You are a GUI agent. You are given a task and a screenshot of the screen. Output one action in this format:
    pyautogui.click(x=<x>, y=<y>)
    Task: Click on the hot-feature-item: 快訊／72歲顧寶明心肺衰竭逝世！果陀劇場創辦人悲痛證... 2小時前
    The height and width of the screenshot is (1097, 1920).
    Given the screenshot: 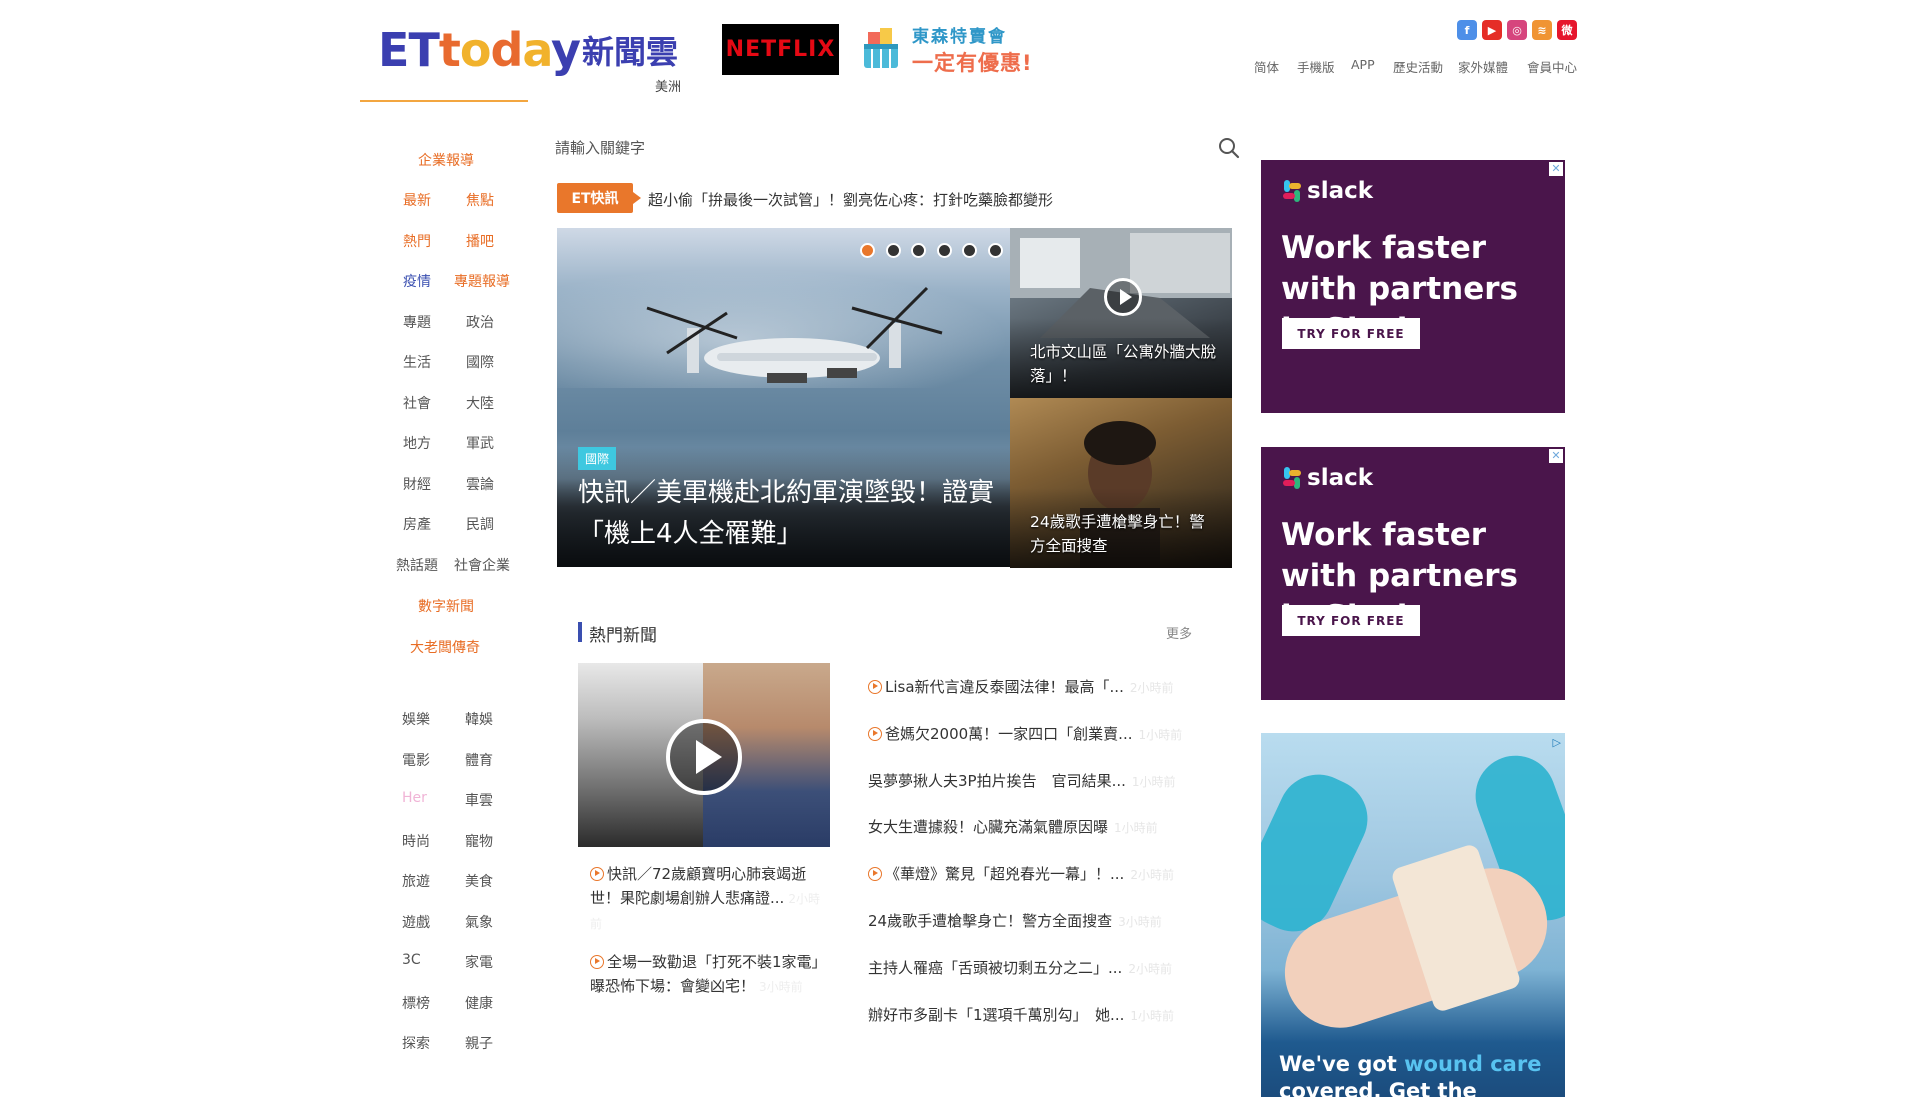 What is the action you would take?
    pyautogui.click(x=705, y=899)
    